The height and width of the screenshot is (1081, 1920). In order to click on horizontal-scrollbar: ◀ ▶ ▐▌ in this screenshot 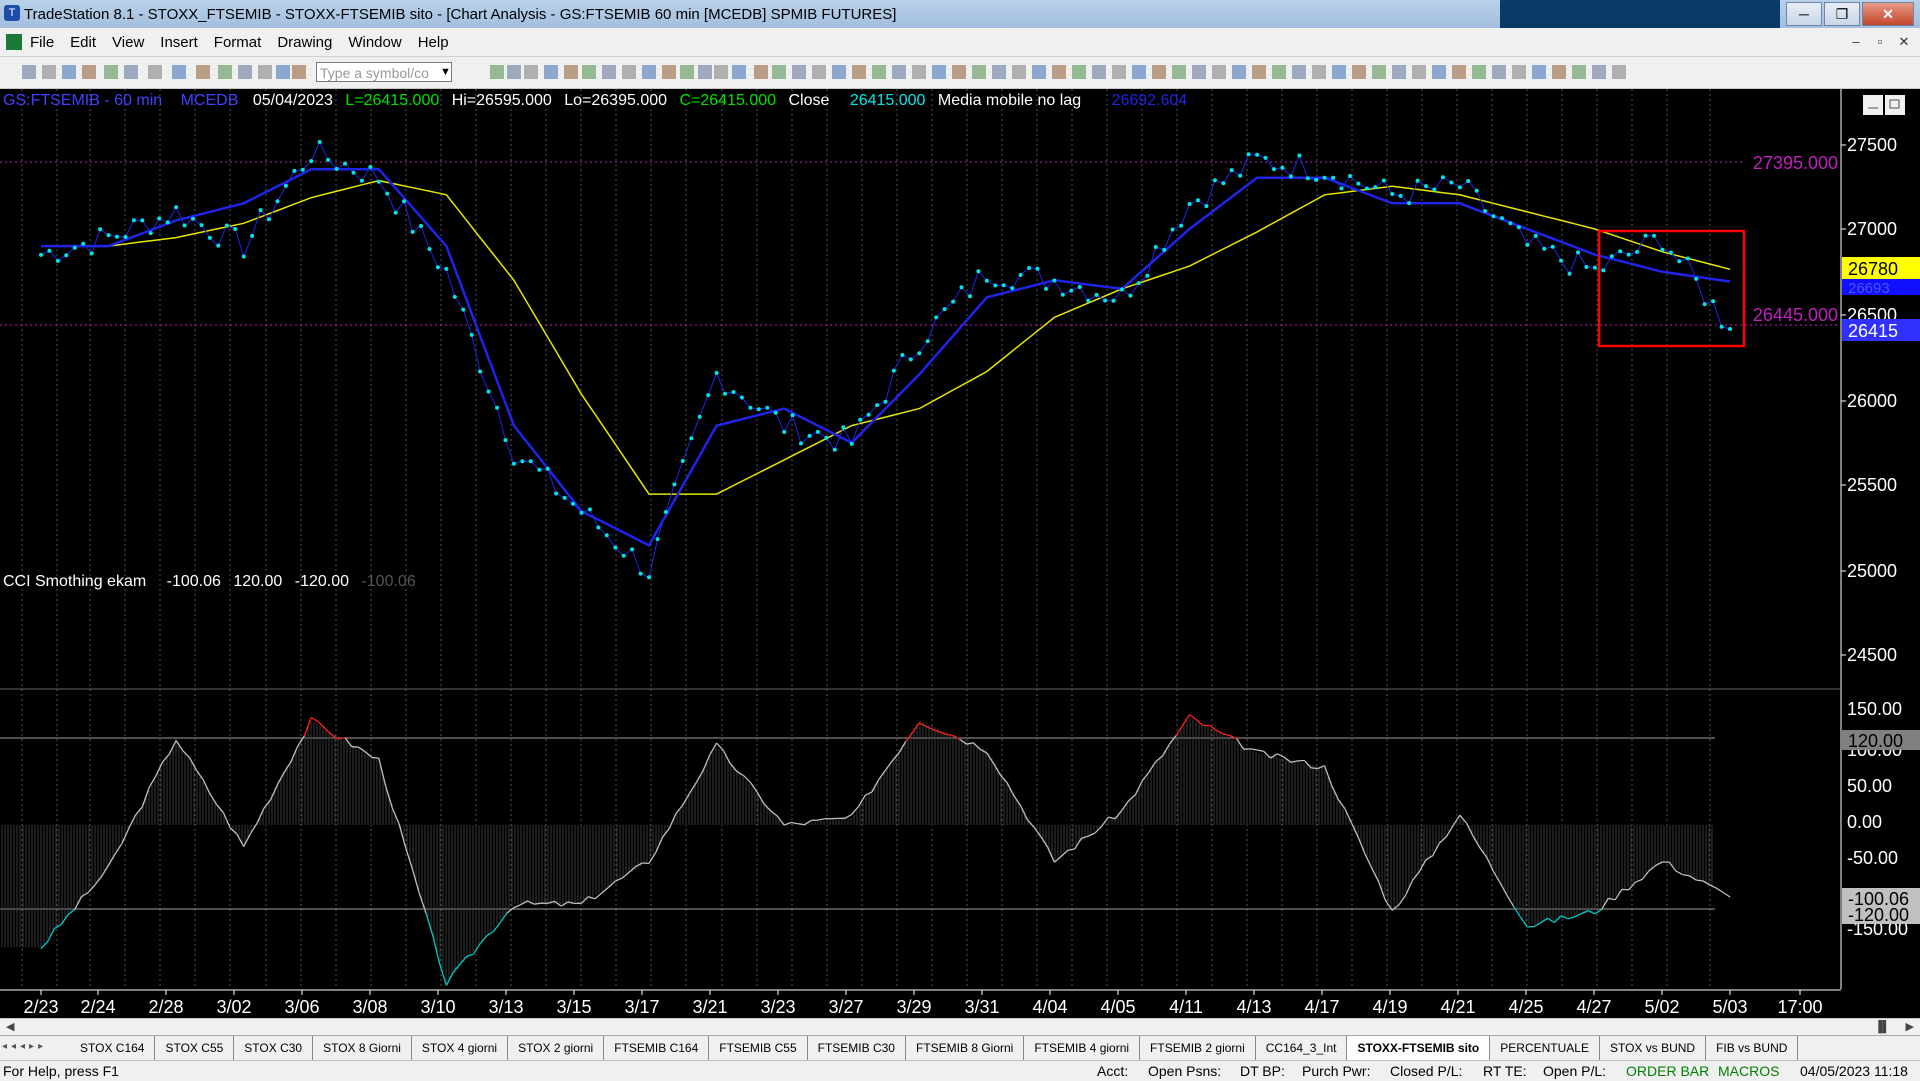, I will do `click(960, 1027)`.